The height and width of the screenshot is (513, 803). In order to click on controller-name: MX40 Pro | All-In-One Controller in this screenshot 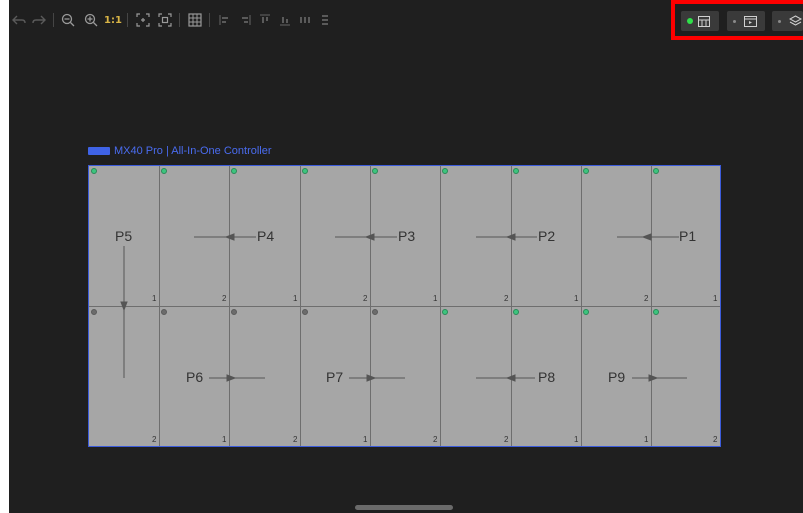, I will do `click(193, 151)`.